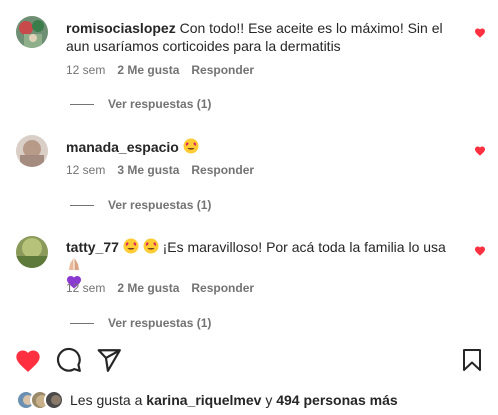  I want to click on like-heart-icon, so click(28, 361).